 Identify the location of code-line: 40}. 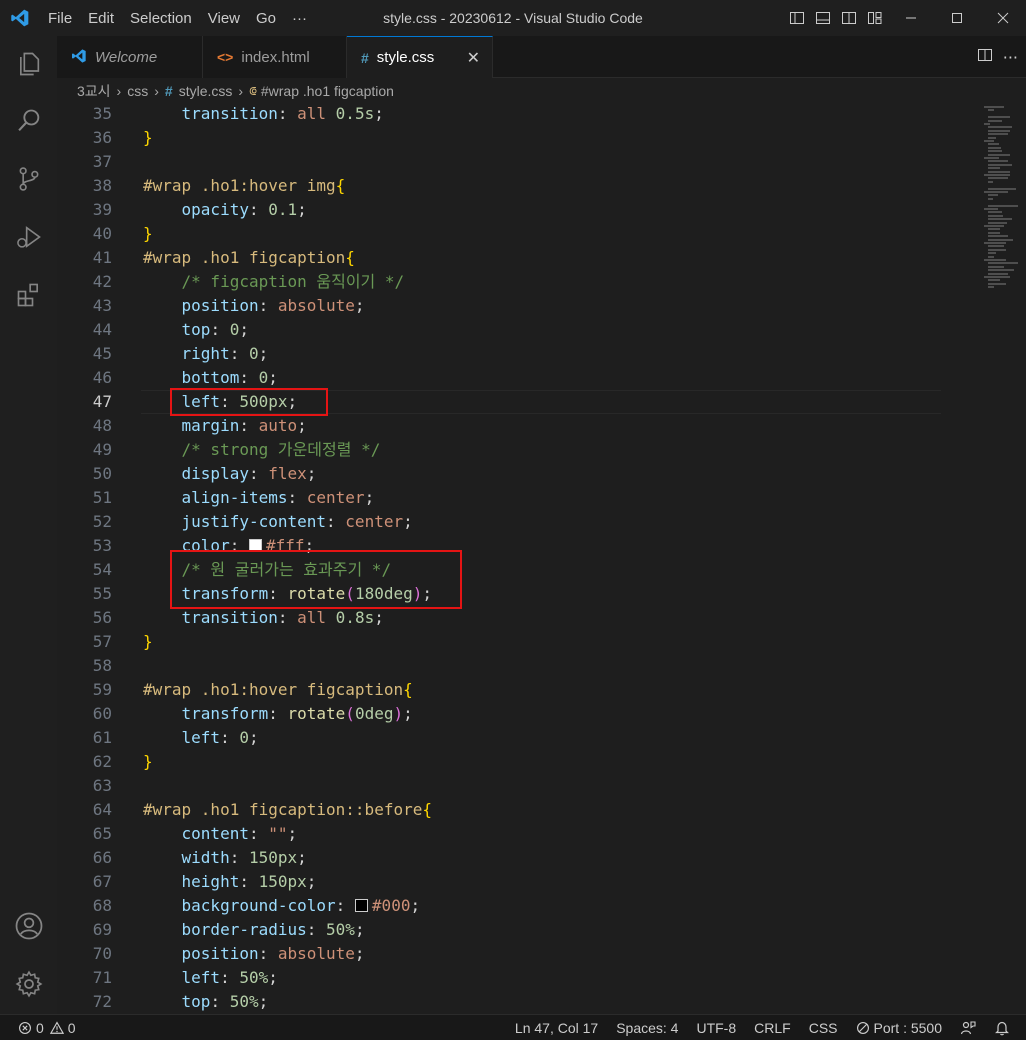
(541, 234).